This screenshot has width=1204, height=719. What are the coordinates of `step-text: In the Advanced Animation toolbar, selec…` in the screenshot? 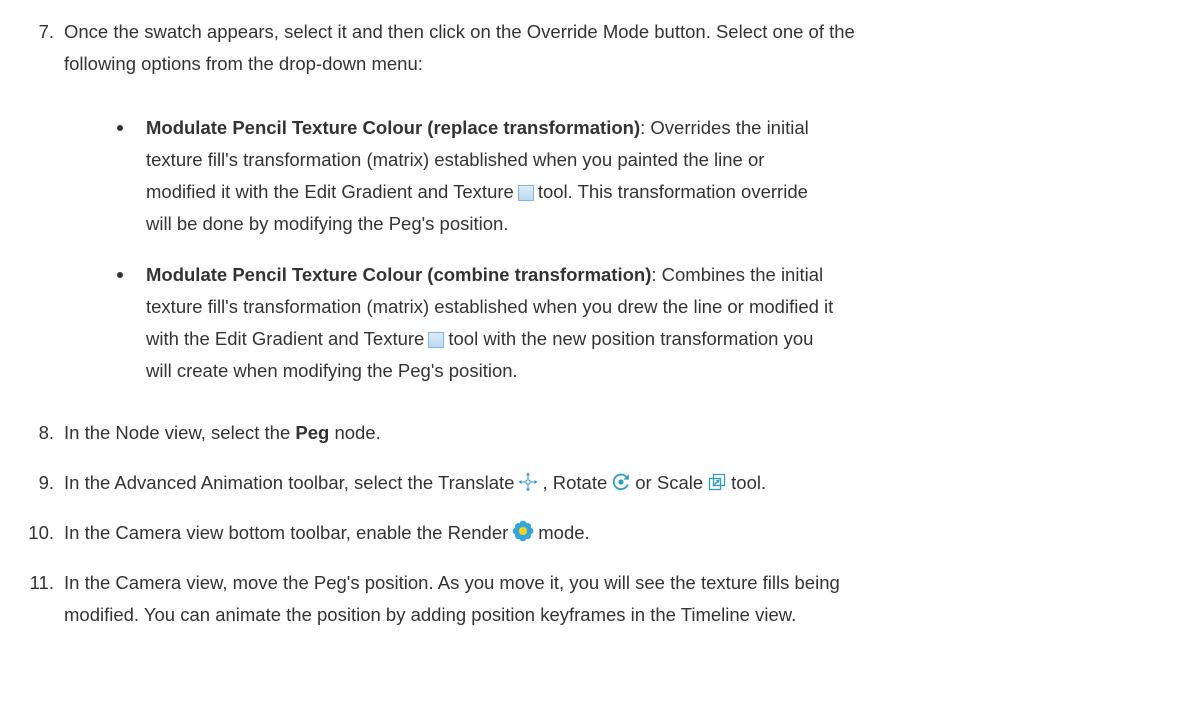 It's located at (629, 484).